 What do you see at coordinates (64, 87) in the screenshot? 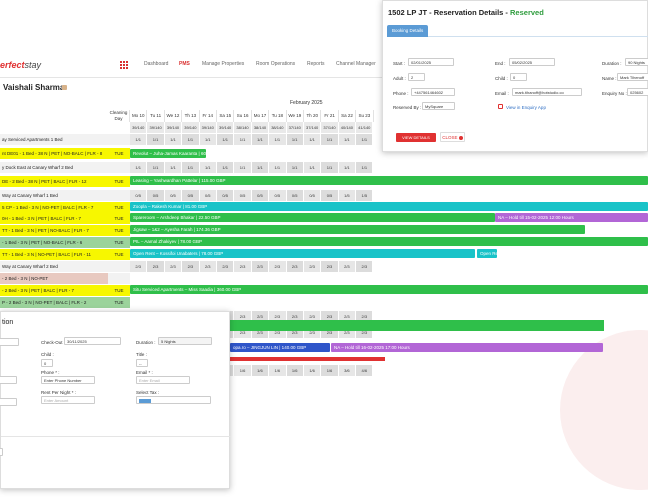
I see `edit-icon` at bounding box center [64, 87].